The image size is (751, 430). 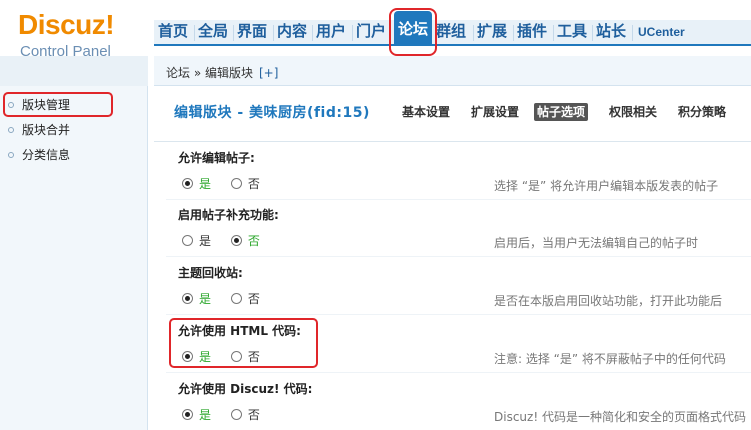 What do you see at coordinates (66, 24) in the screenshot?
I see `logo-title: Discuz!` at bounding box center [66, 24].